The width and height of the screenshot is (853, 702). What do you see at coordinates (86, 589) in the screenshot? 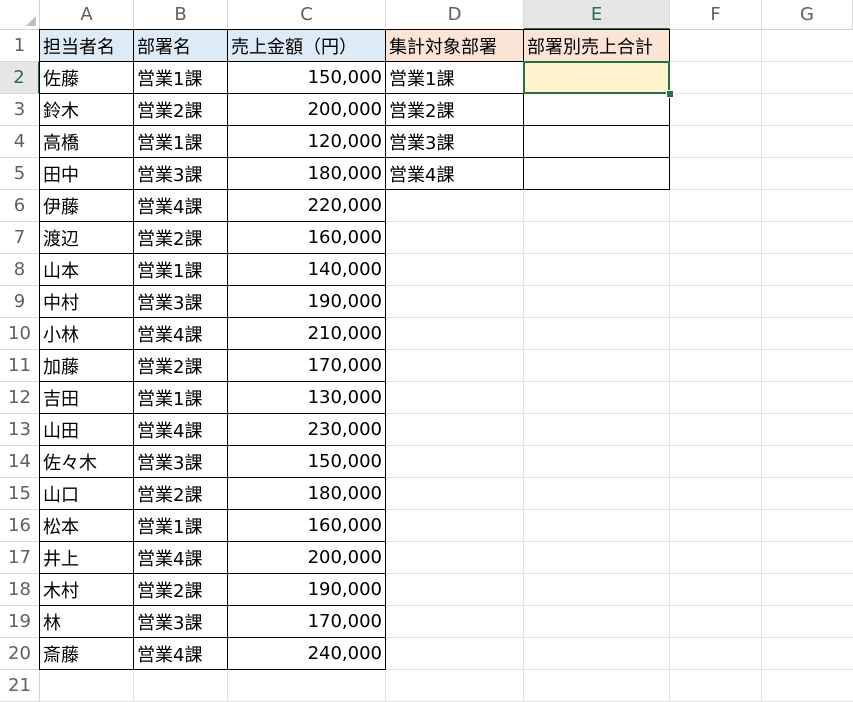
I see `cell-a18: 木村` at bounding box center [86, 589].